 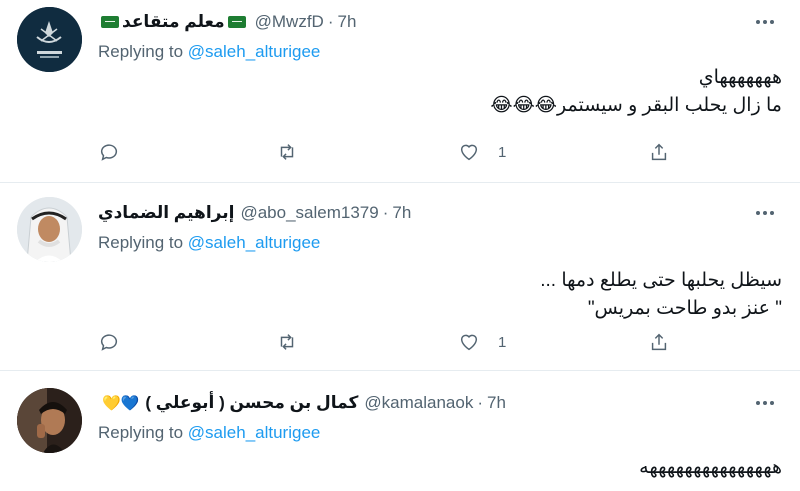 I want to click on tweet-text-line: ما زال يحلب البقر و سيستمر😂😂😂, so click(x=636, y=105).